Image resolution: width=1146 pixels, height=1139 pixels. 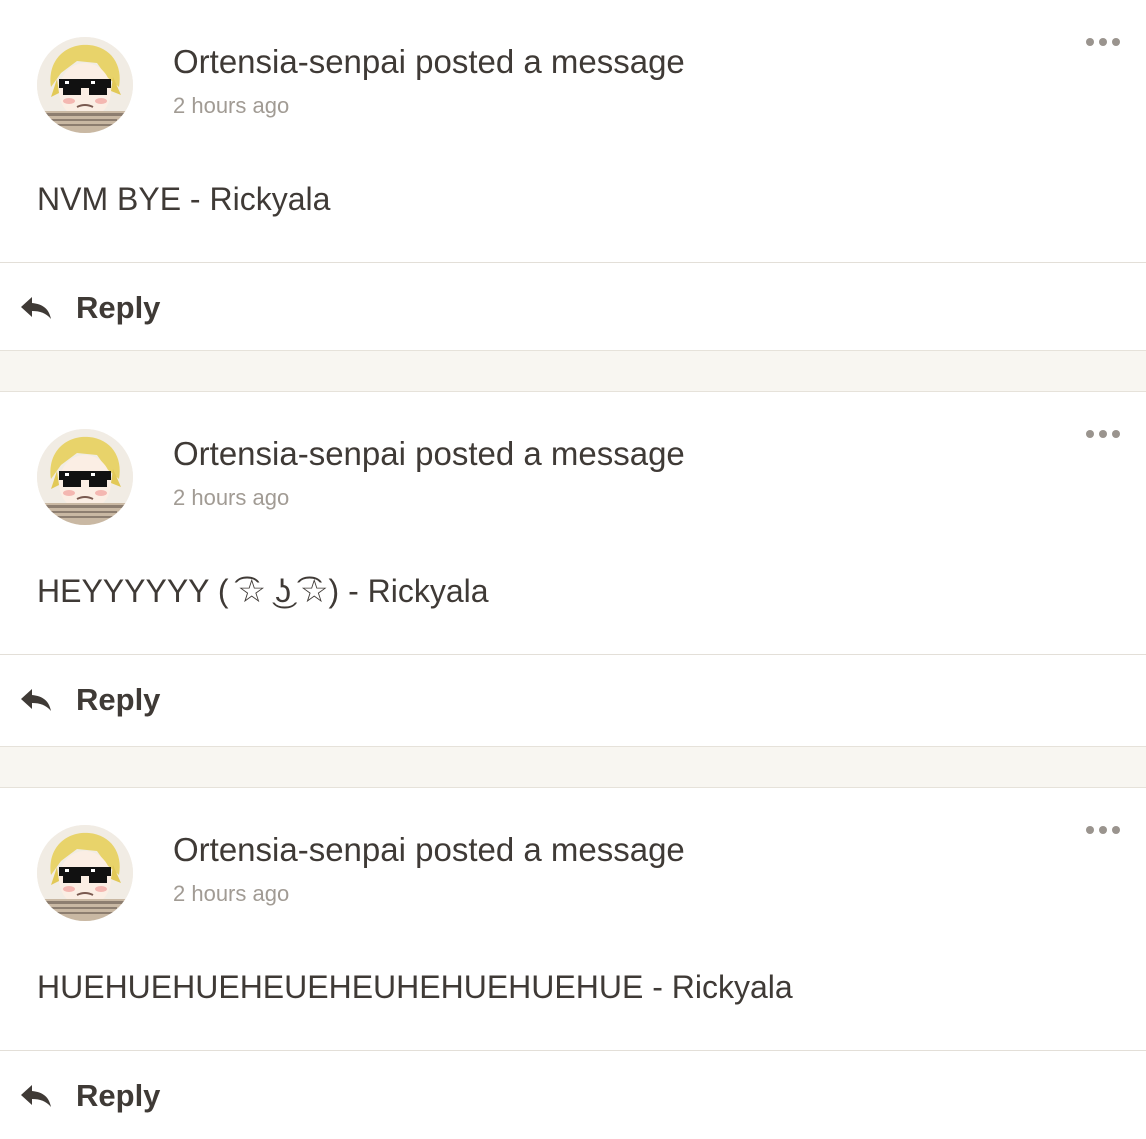 What do you see at coordinates (415, 987) in the screenshot?
I see `post-message: HUEHUEHUEHEUEHEUHEHUEHUEHUE - Rickyala` at bounding box center [415, 987].